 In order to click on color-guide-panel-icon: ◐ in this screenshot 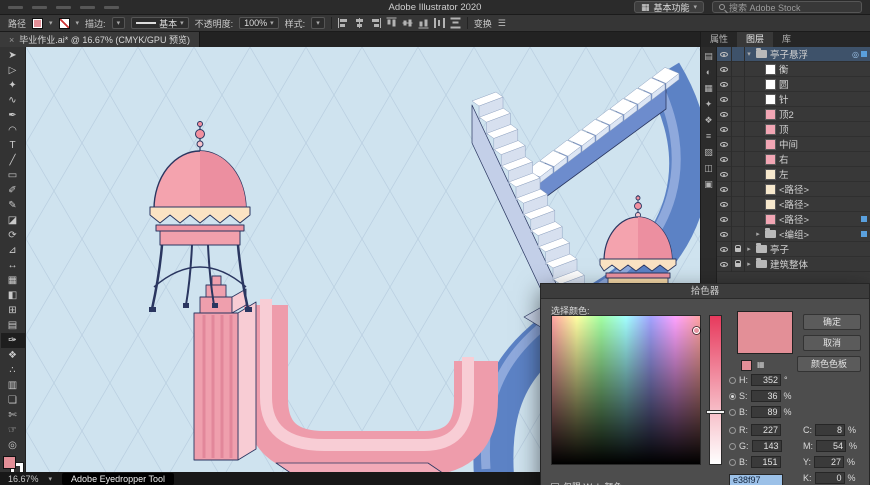, I will do `click(708, 72)`.